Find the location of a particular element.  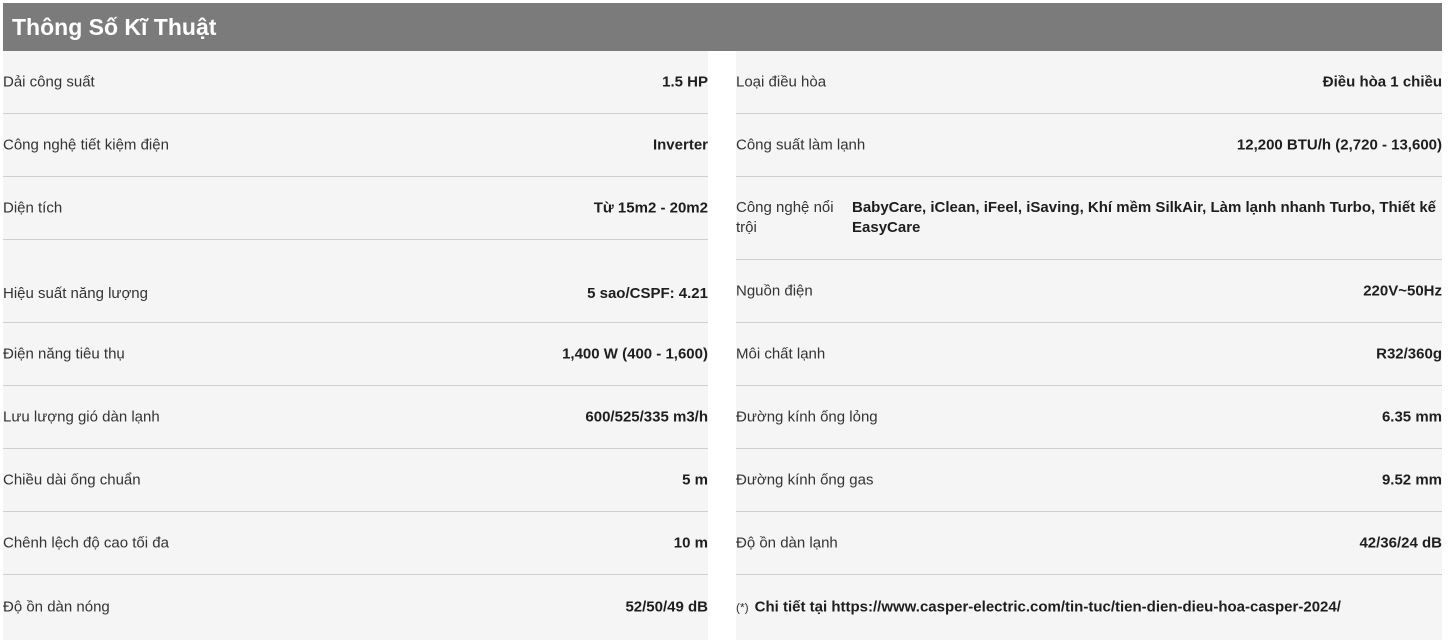

spec-row: Nguồn điện 220V~50Hz is located at coordinates (1089, 291).